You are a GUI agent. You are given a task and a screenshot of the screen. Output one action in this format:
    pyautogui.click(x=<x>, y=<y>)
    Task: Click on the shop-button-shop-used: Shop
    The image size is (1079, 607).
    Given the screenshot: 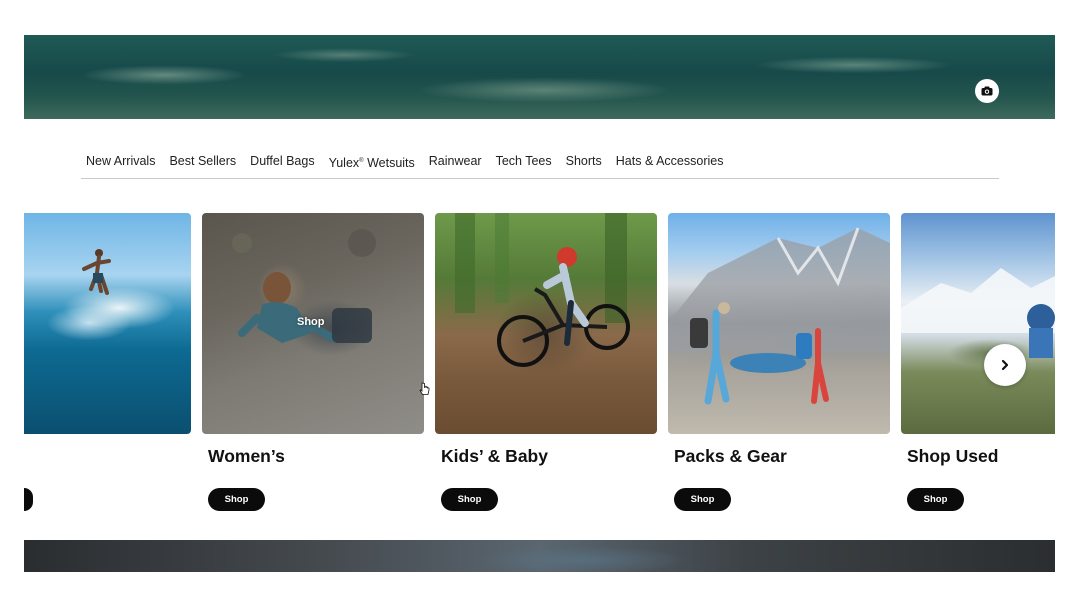 What is the action you would take?
    pyautogui.click(x=935, y=499)
    